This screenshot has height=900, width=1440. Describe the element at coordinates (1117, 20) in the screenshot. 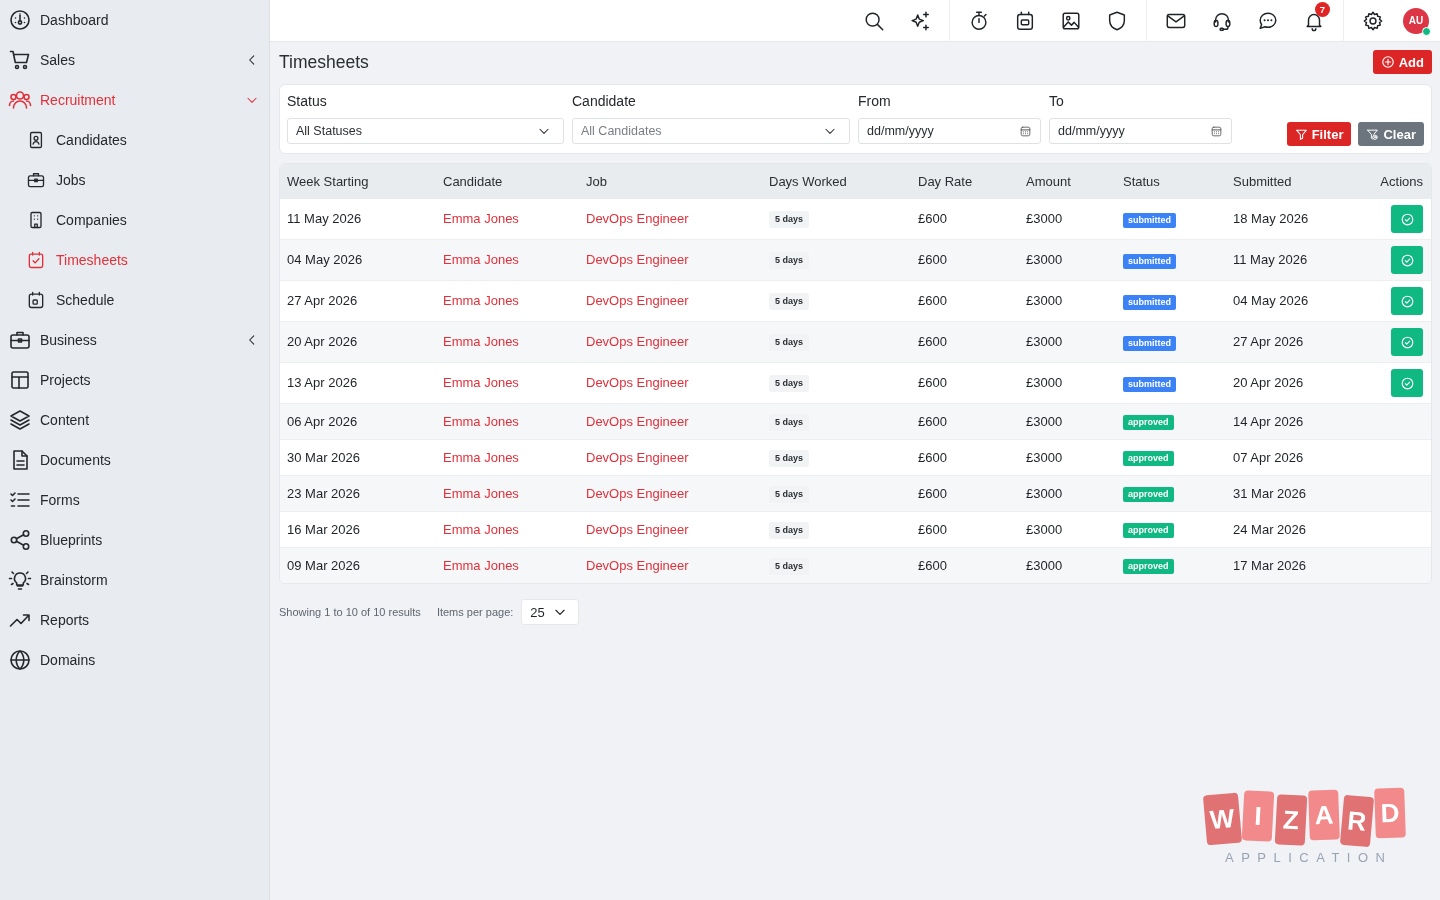

I see `shield-icon` at that location.